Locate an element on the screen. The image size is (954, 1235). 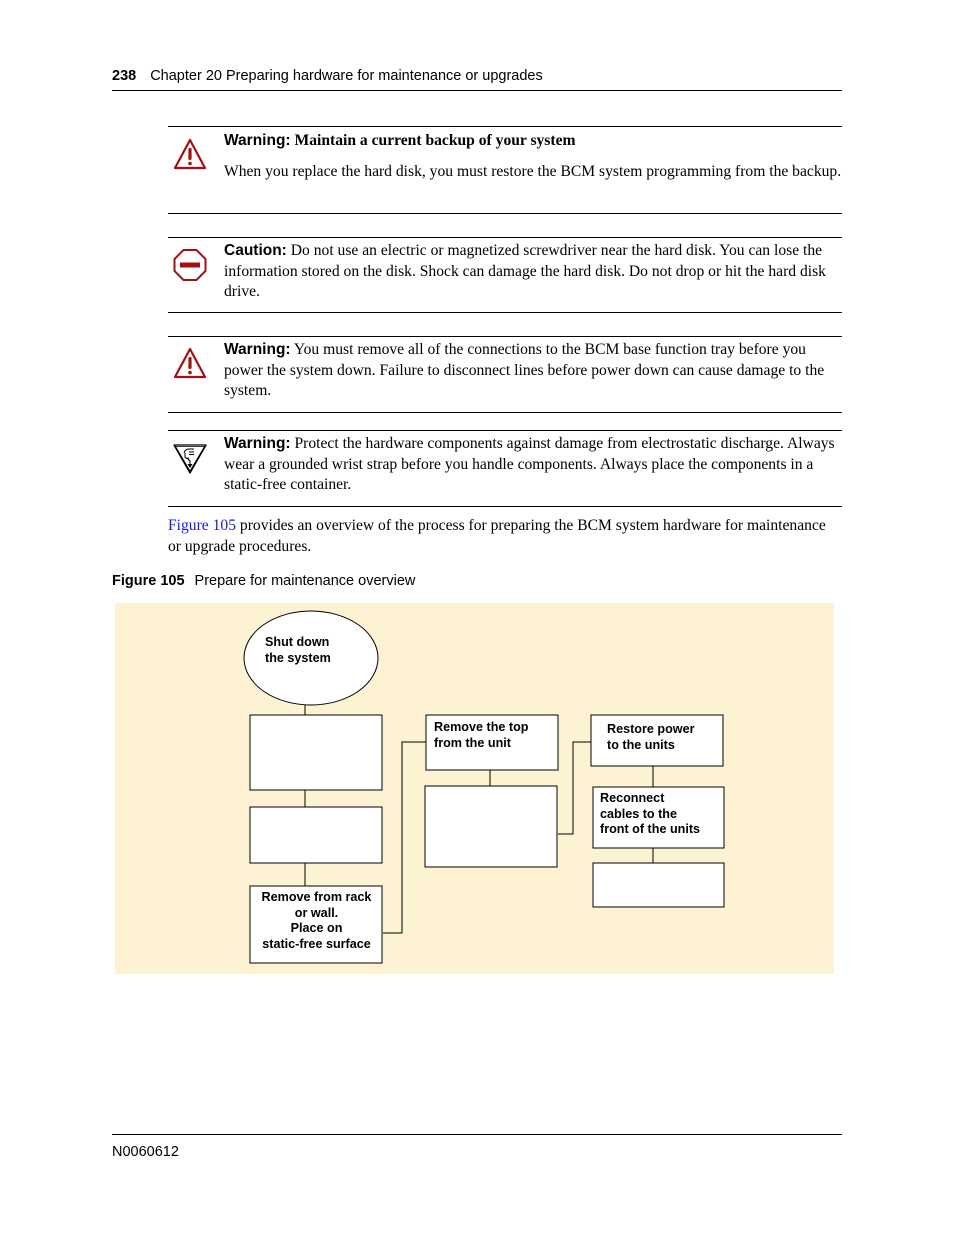
page-number: 238 is located at coordinates (124, 76).